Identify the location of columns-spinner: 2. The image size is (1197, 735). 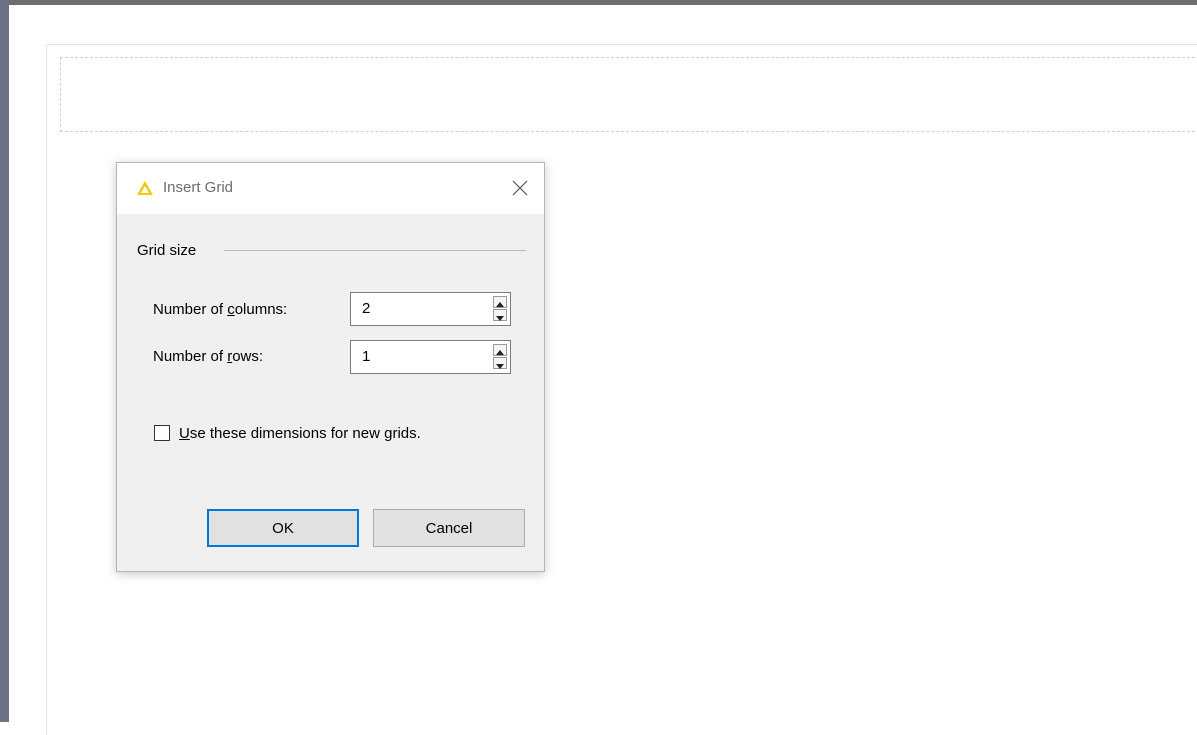
(430, 309).